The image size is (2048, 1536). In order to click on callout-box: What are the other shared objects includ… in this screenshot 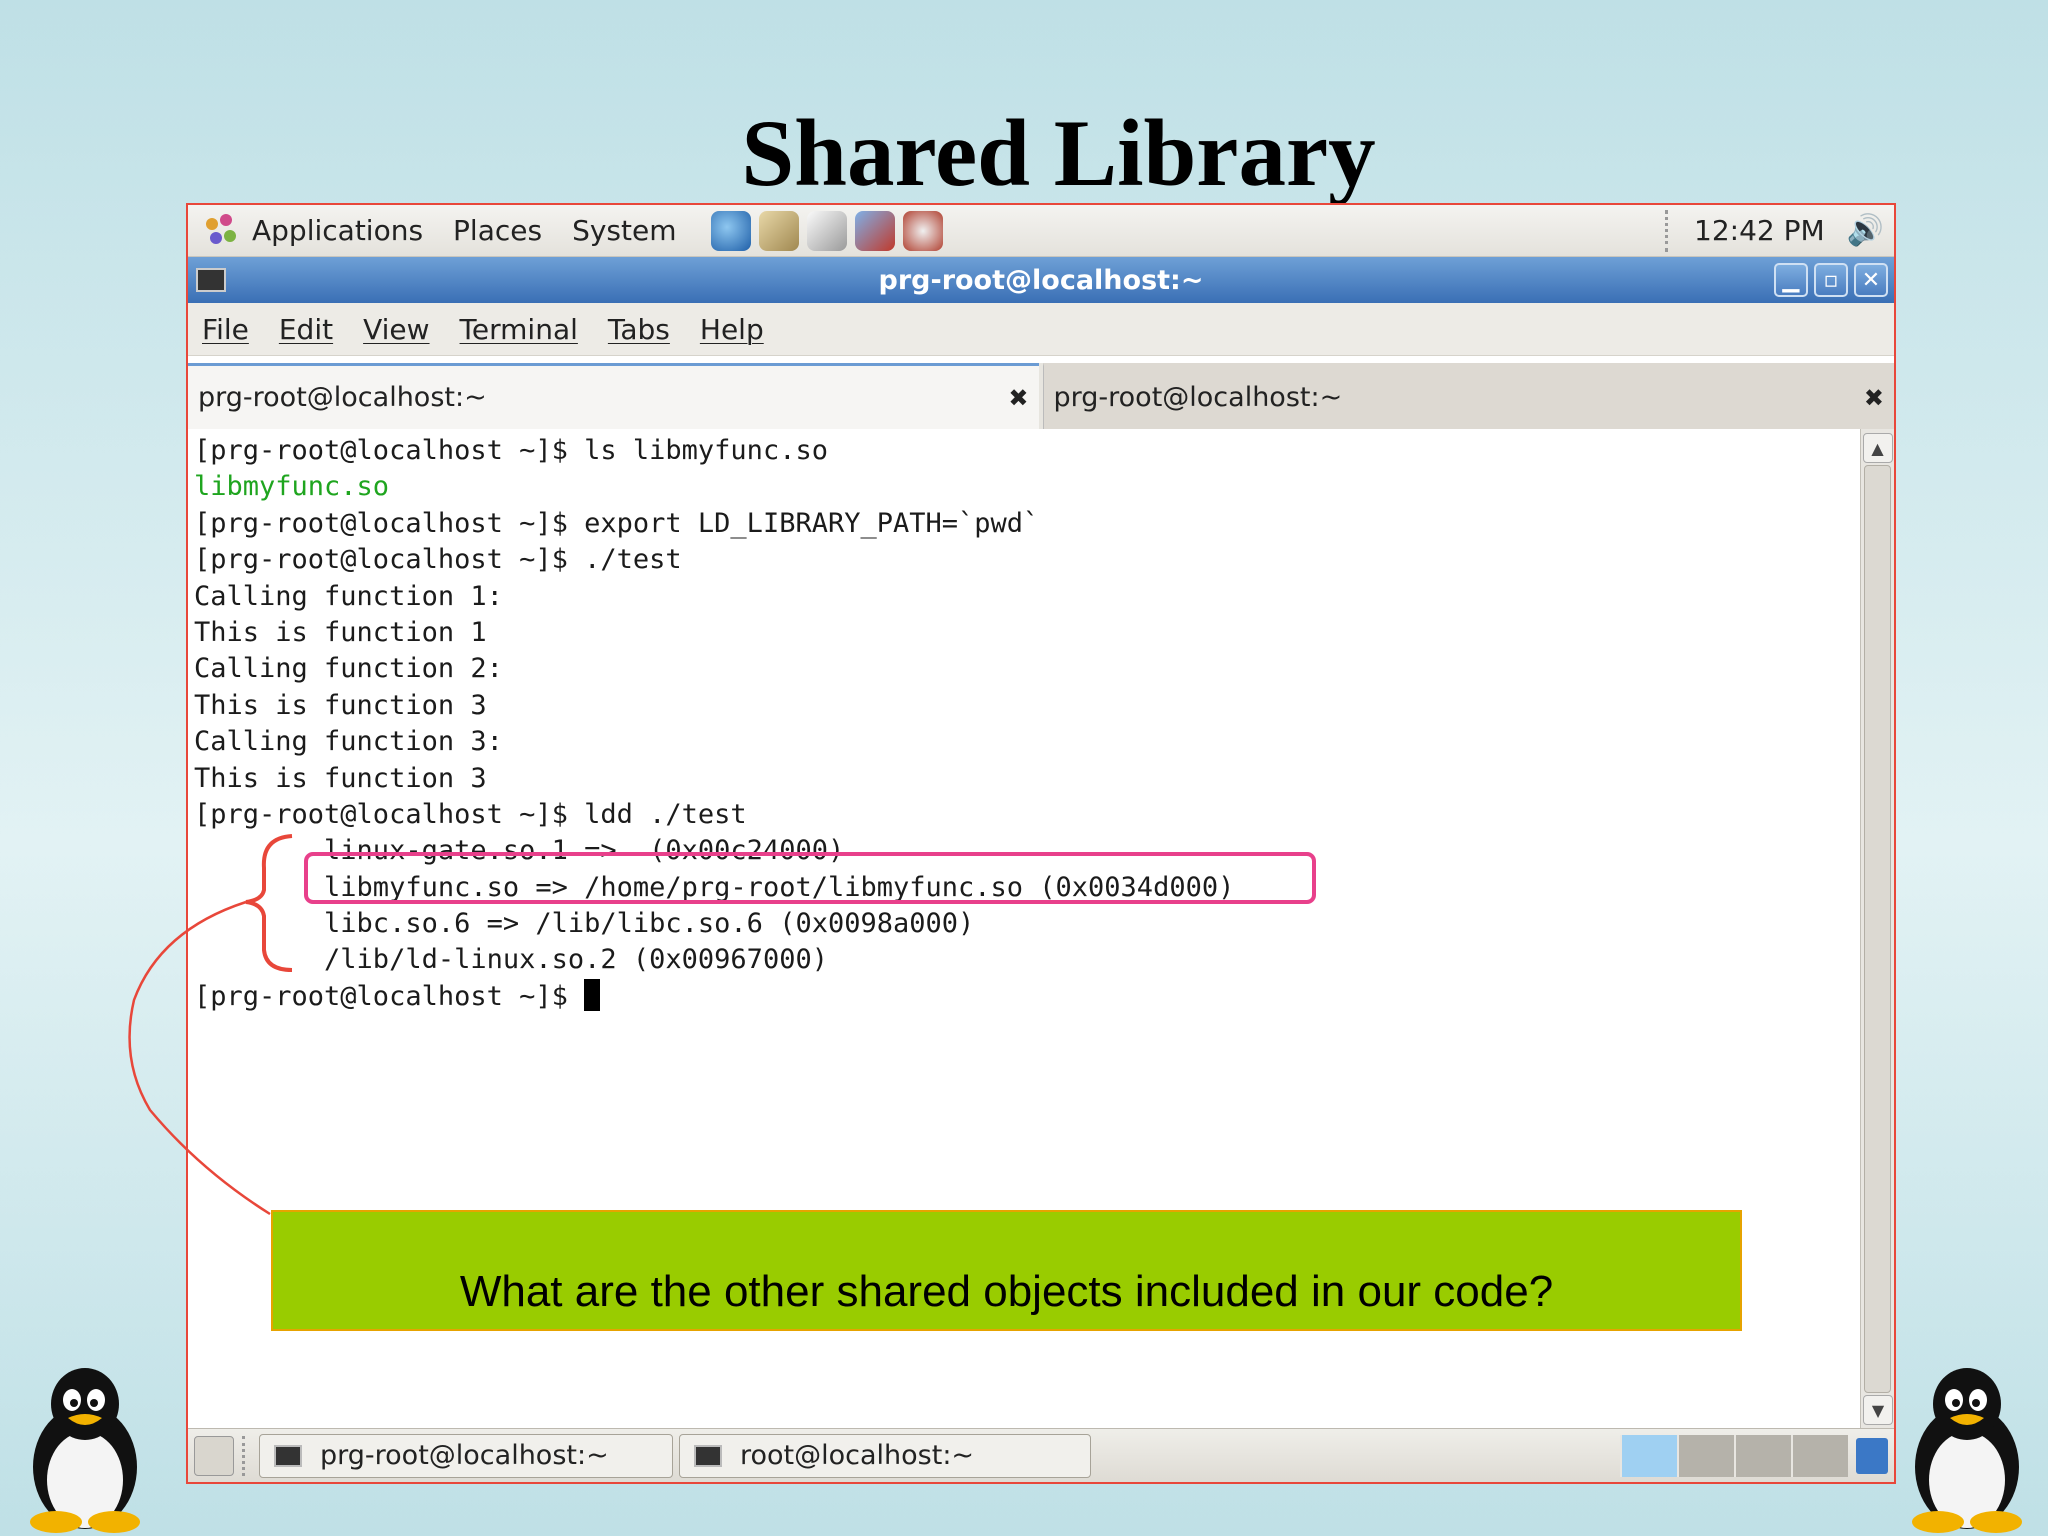, I will do `click(1006, 1270)`.